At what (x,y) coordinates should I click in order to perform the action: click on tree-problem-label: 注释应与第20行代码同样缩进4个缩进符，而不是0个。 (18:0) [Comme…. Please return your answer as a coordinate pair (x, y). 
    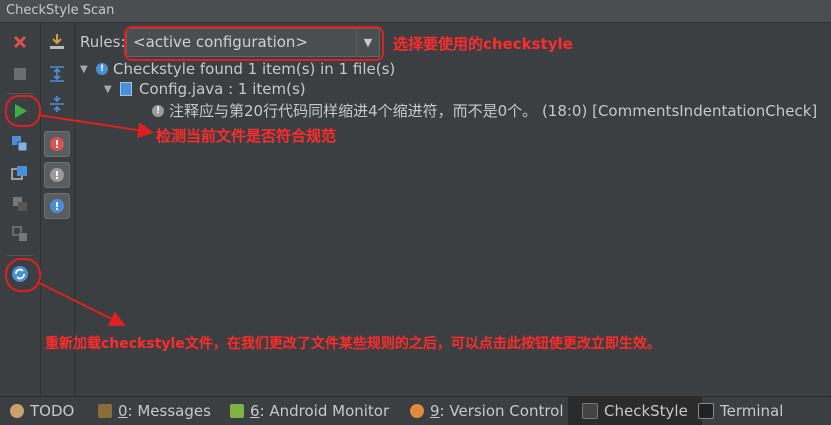
    Looking at the image, I should click on (493, 111).